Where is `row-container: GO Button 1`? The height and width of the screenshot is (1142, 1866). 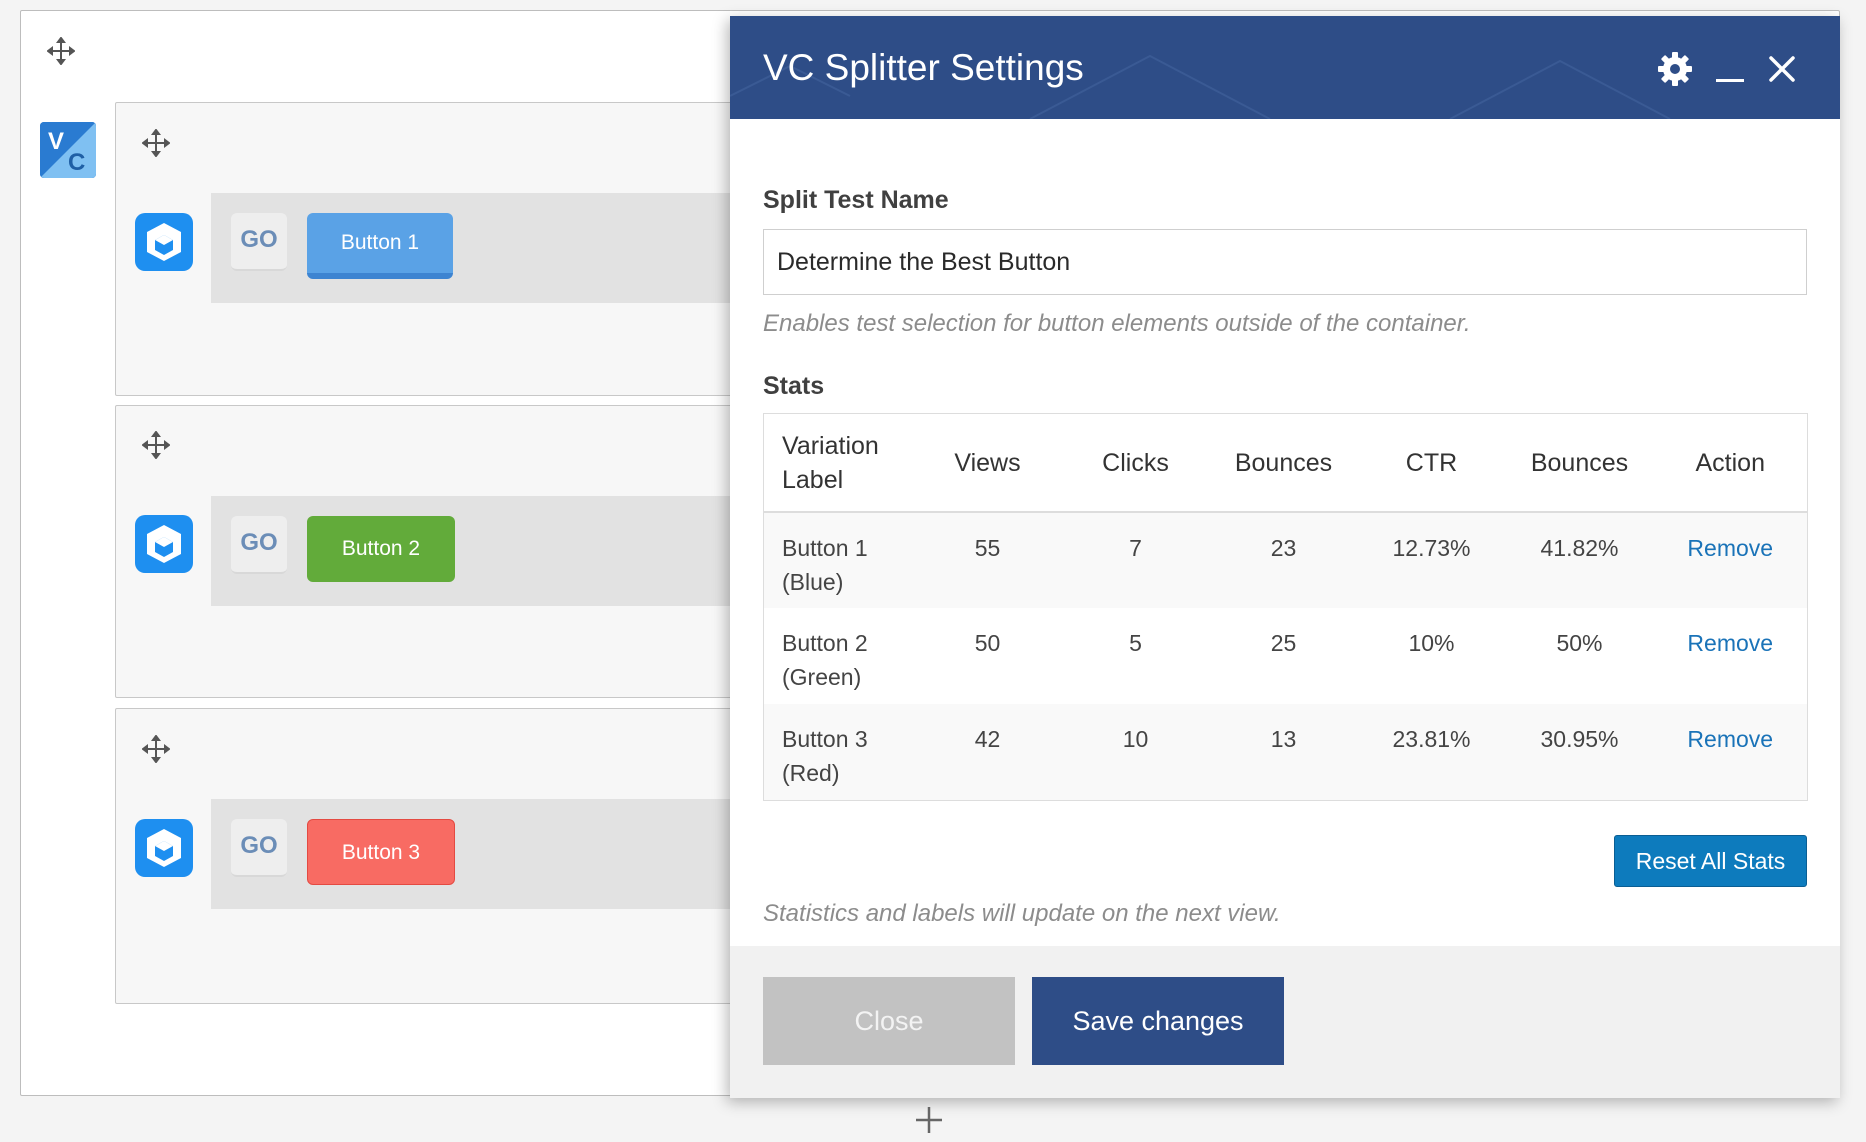 row-container: GO Button 1 is located at coordinates (483, 249).